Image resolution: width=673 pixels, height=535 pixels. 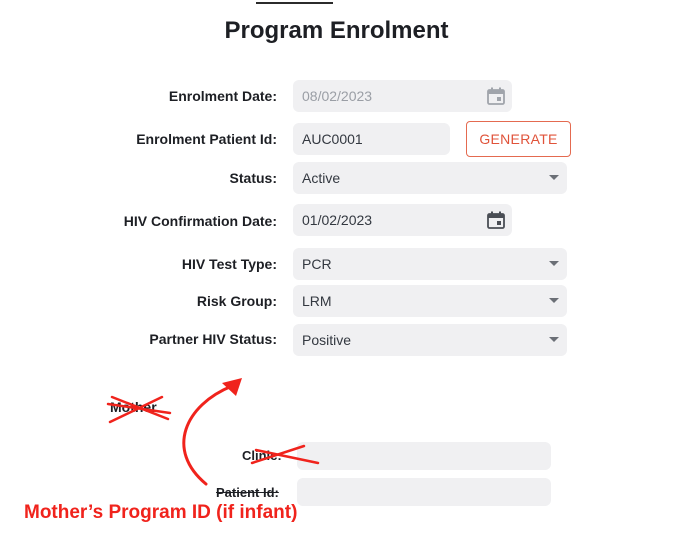 I want to click on risk-group-select: LRM, so click(x=430, y=301).